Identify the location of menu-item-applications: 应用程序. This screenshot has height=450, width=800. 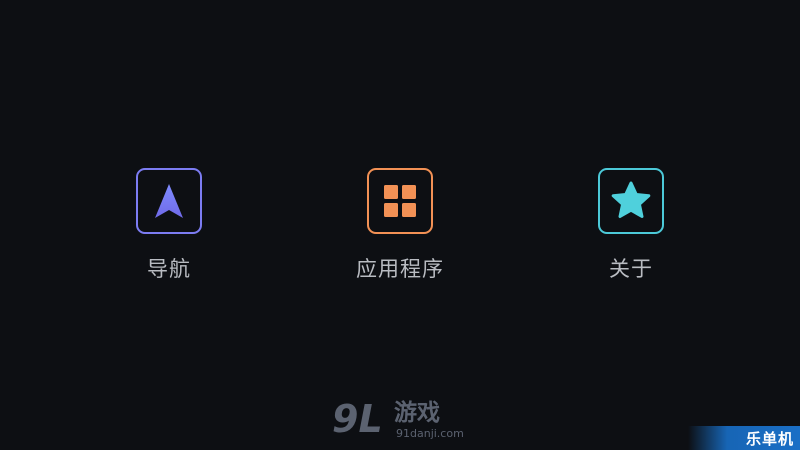
(400, 225).